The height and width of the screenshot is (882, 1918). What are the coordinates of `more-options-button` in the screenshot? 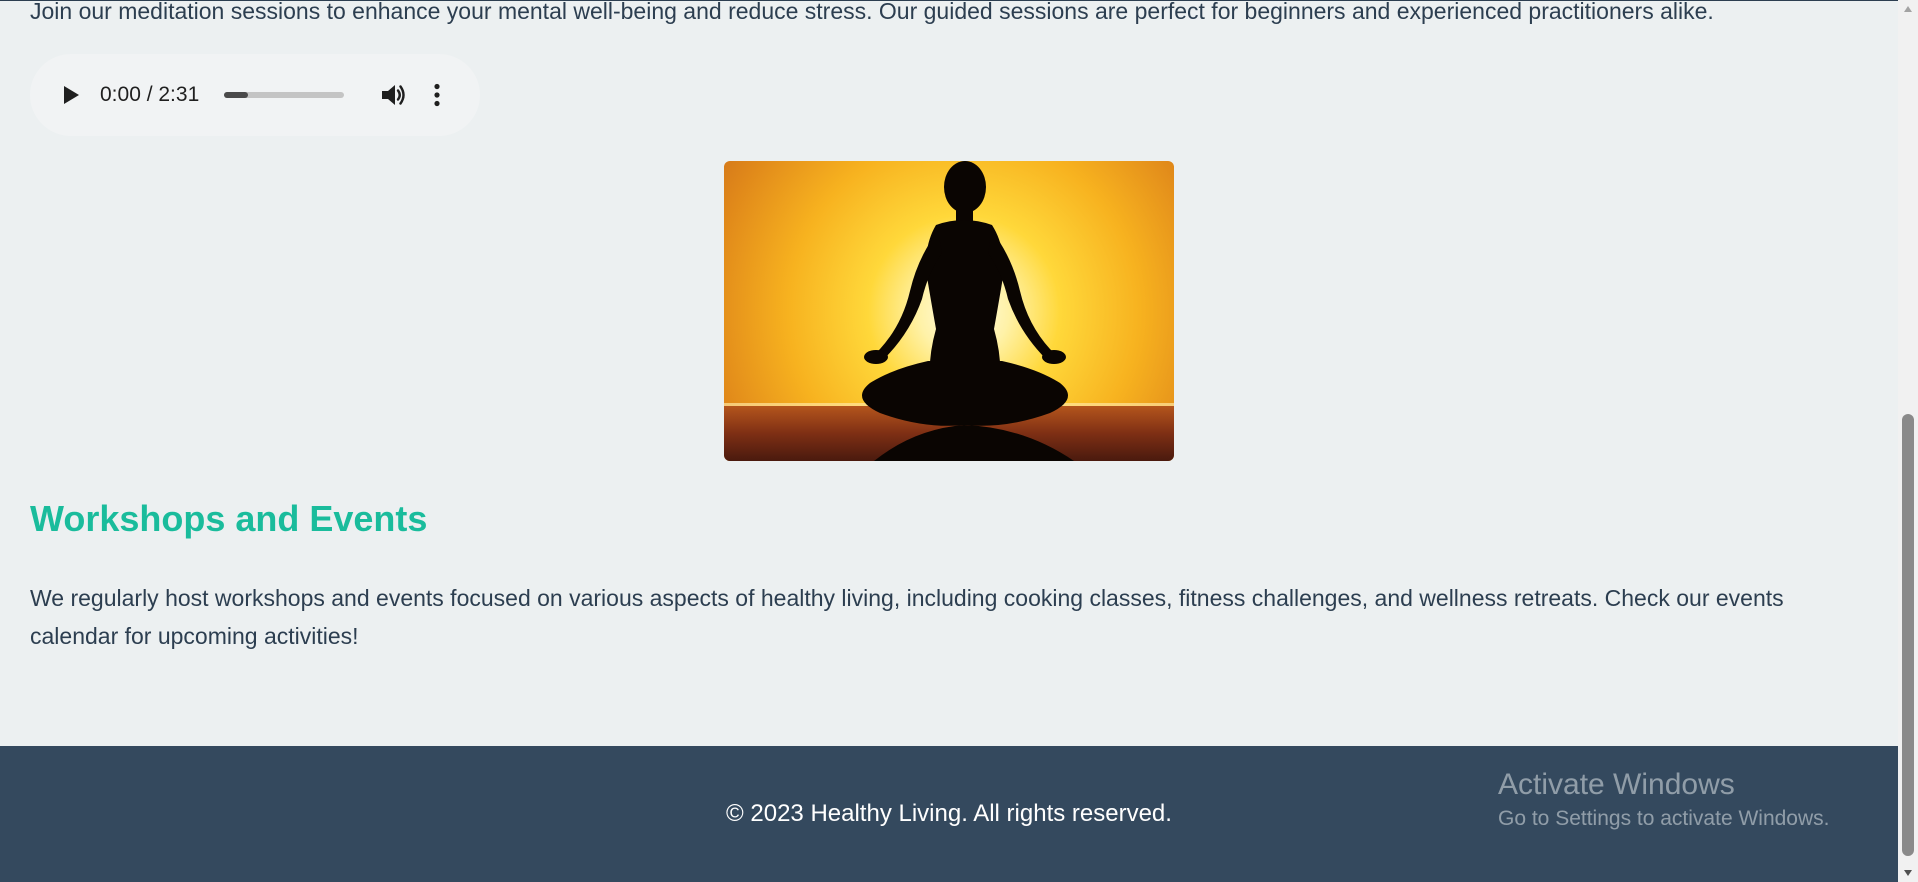 It's located at (437, 95).